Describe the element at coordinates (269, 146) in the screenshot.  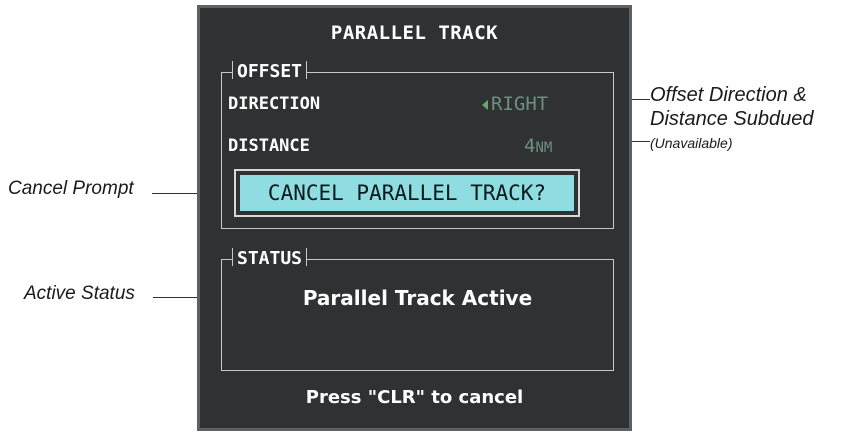
I see `distance-label: DISTANCE` at that location.